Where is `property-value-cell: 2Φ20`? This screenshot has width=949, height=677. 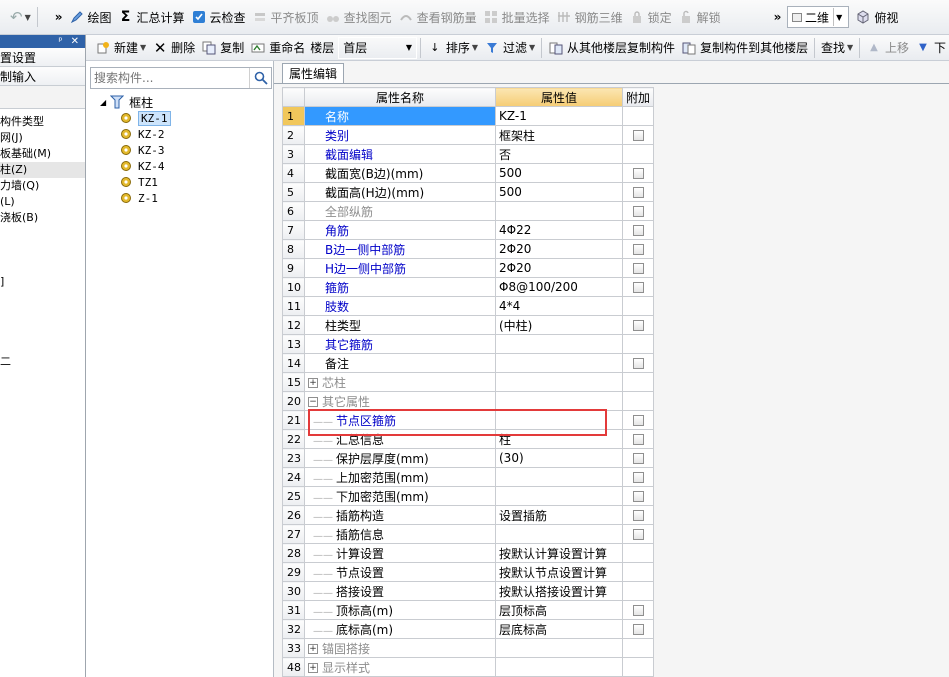 property-value-cell: 2Φ20 is located at coordinates (559, 249).